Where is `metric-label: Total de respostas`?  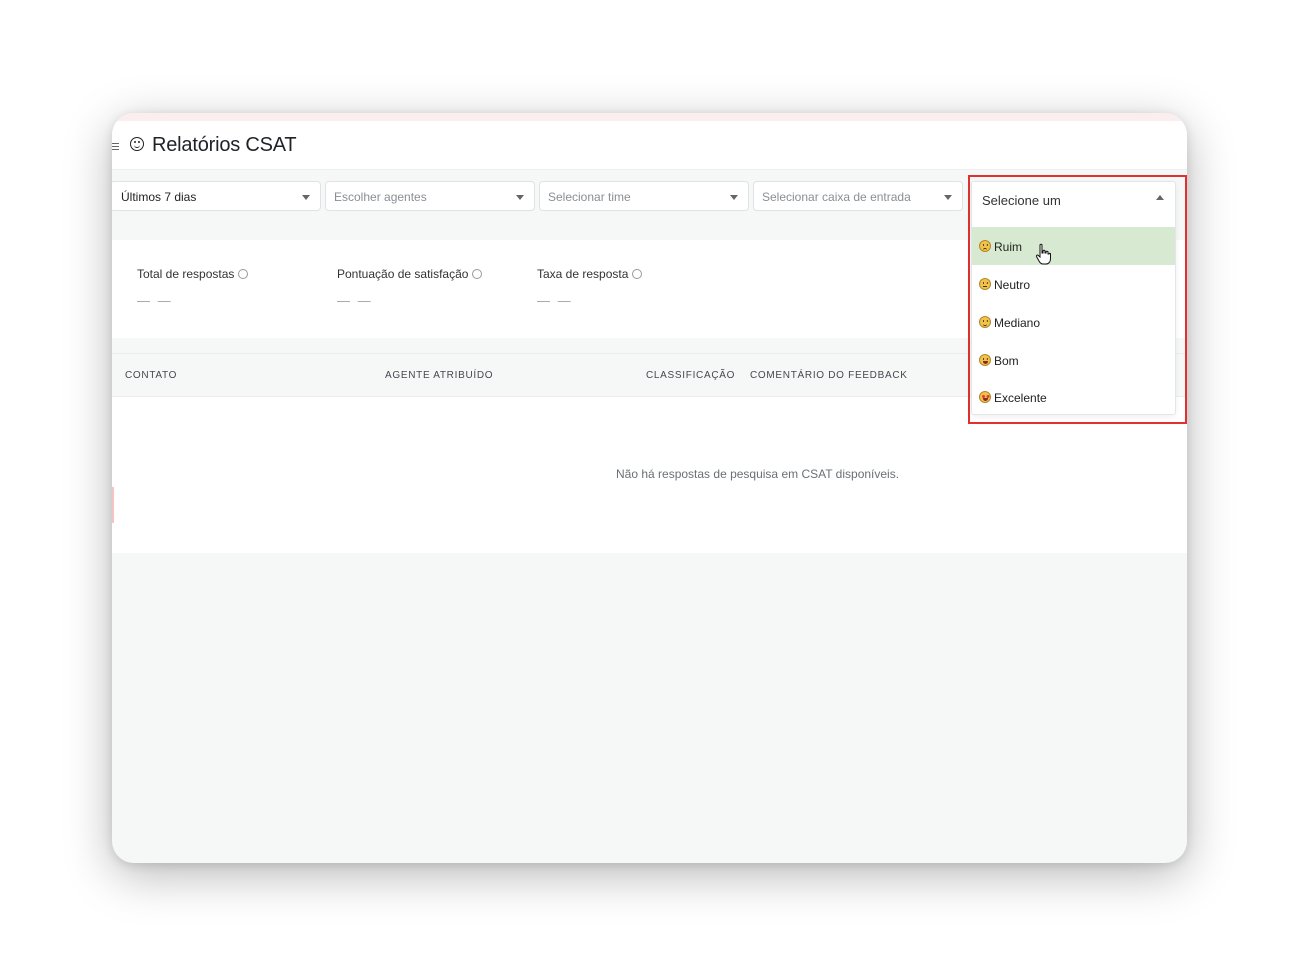 metric-label: Total de respostas is located at coordinates (186, 274).